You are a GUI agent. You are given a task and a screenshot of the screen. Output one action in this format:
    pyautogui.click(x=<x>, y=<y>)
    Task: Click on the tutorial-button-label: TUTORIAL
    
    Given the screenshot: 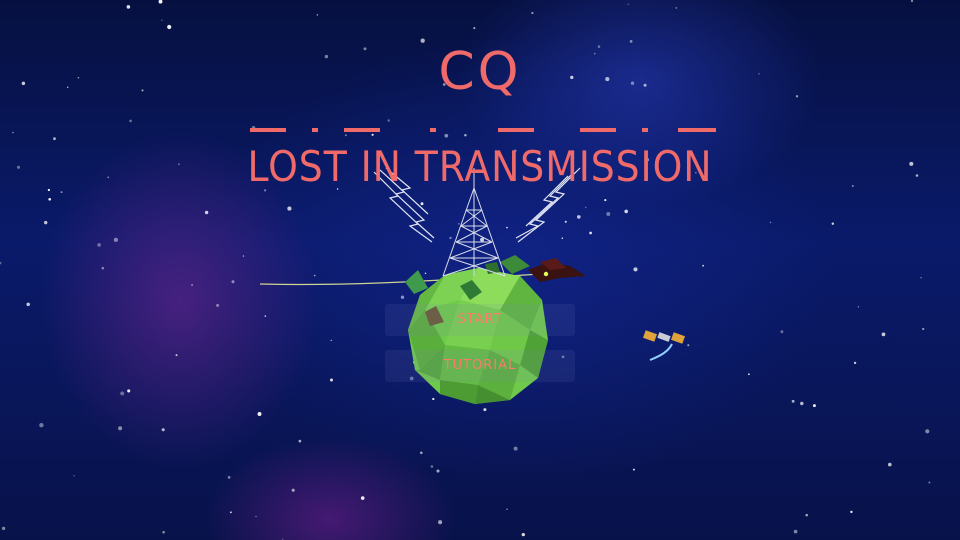 What is the action you would take?
    pyautogui.click(x=480, y=365)
    